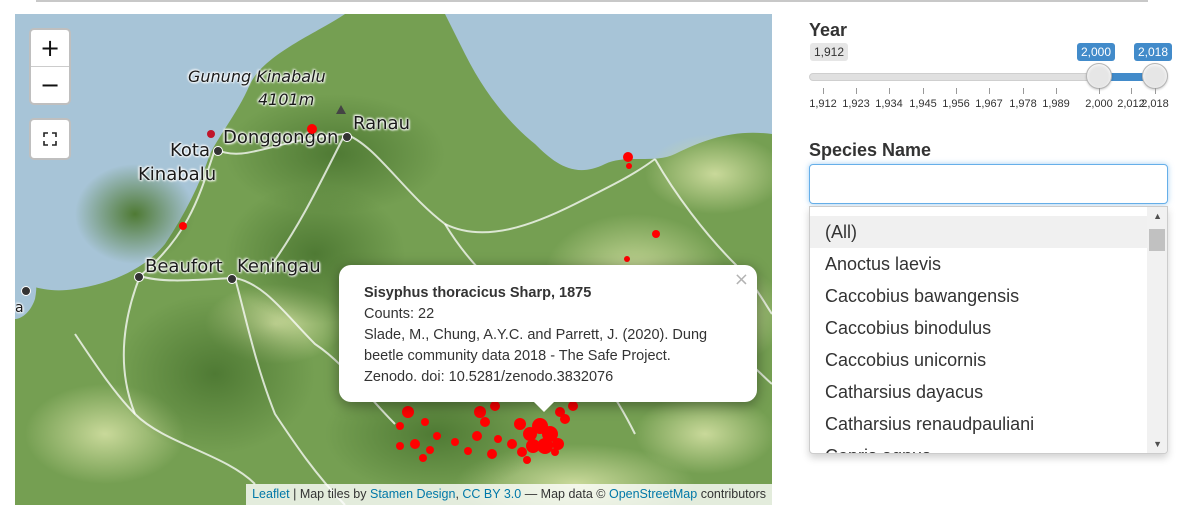  What do you see at coordinates (1157, 240) in the screenshot?
I see `scrollbar-thumb` at bounding box center [1157, 240].